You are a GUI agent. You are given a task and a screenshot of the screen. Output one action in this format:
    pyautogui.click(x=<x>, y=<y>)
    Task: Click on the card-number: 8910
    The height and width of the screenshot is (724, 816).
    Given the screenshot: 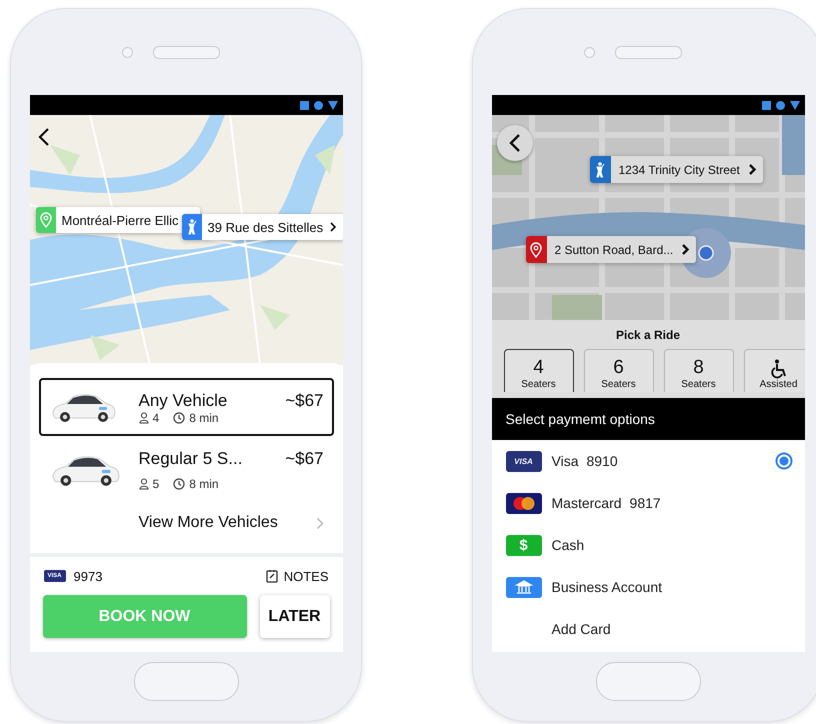 What is the action you would take?
    pyautogui.click(x=602, y=461)
    